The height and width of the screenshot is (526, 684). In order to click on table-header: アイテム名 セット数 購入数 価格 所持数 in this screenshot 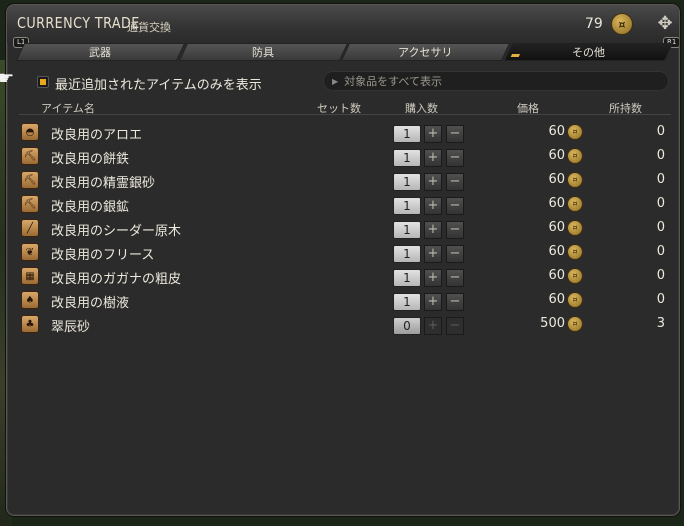, I will do `click(345, 106)`.